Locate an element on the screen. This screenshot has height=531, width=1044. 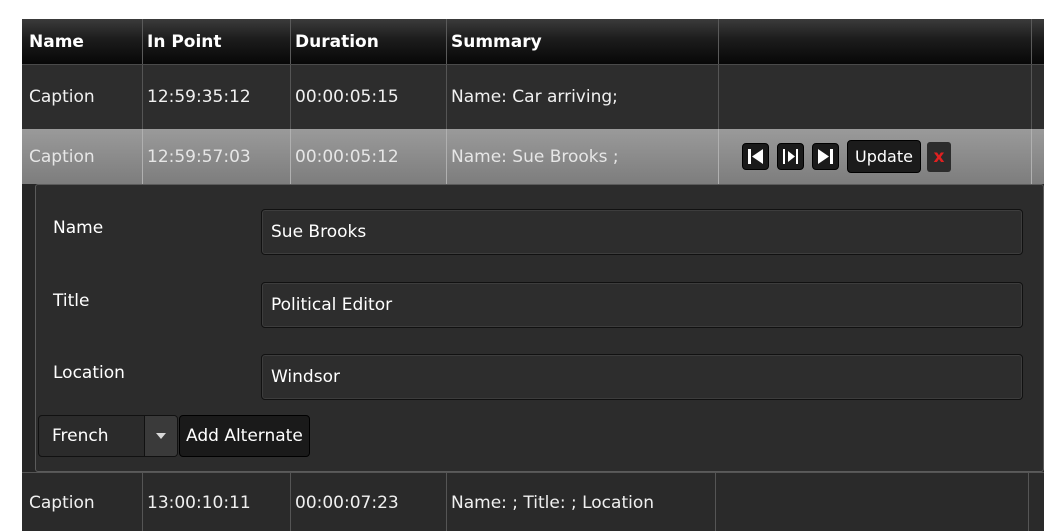
step-icon is located at coordinates (790, 156).